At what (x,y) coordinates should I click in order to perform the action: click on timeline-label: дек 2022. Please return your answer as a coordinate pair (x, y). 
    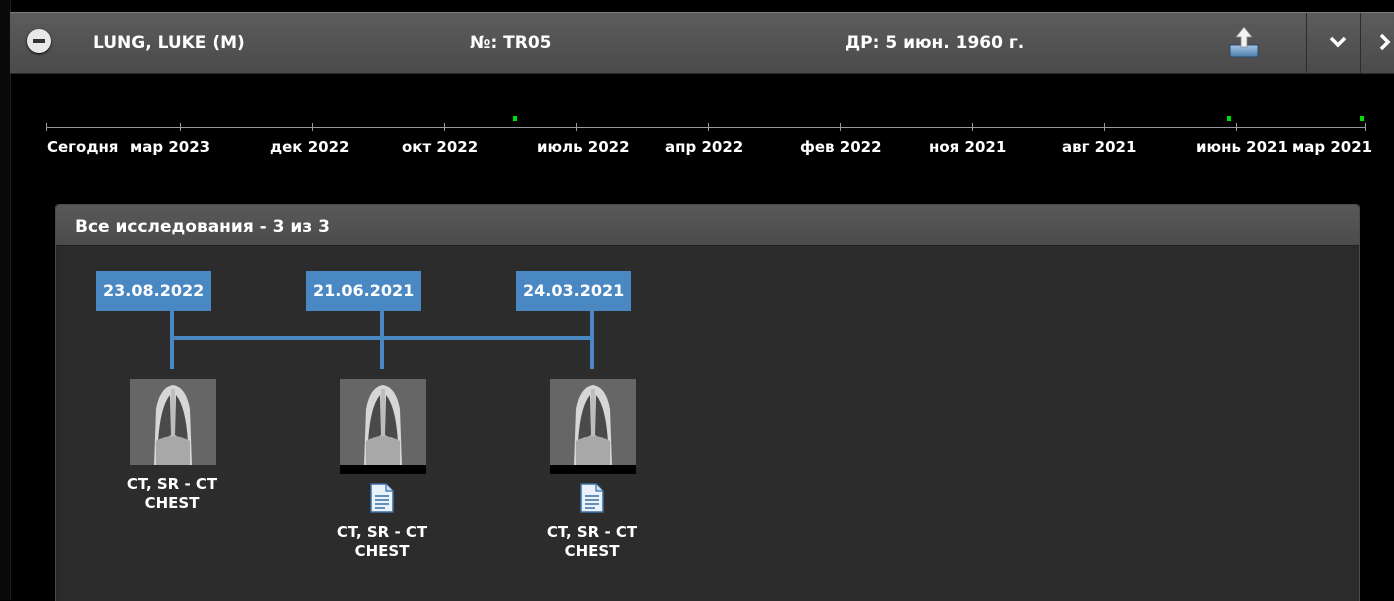
    Looking at the image, I should click on (310, 147).